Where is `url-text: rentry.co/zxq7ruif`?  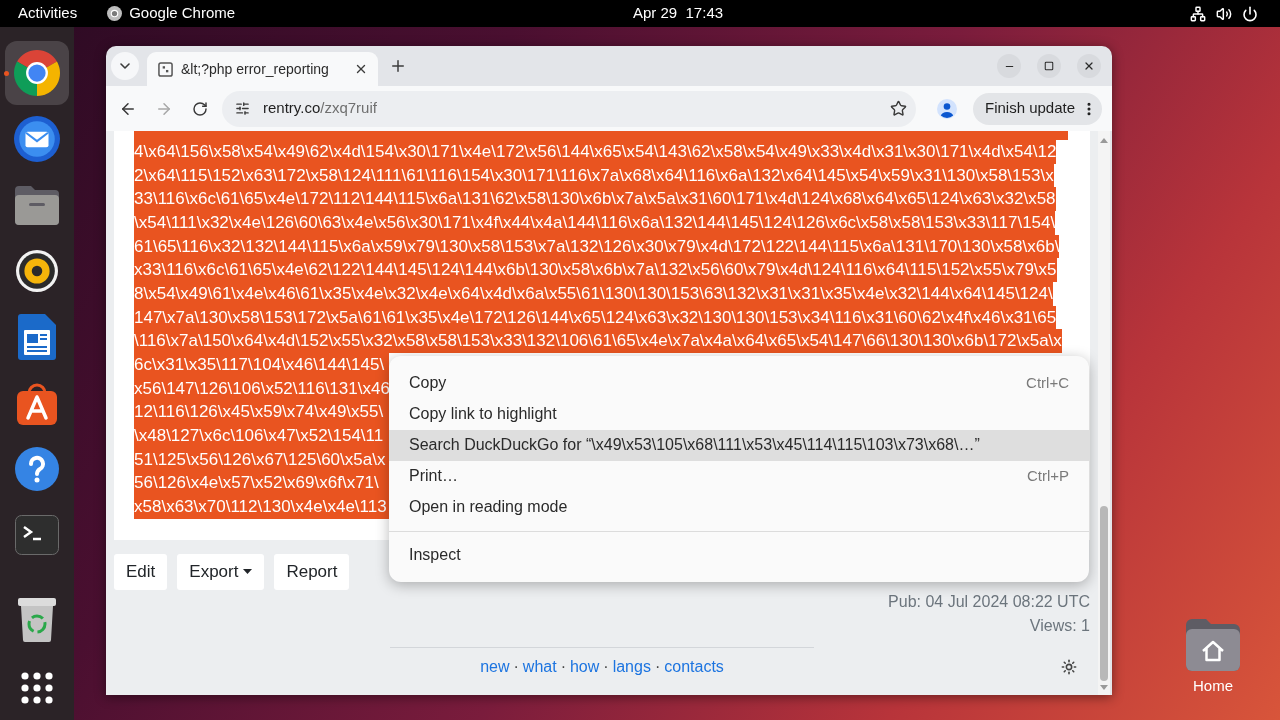
url-text: rentry.co/zxq7ruif is located at coordinates (320, 108).